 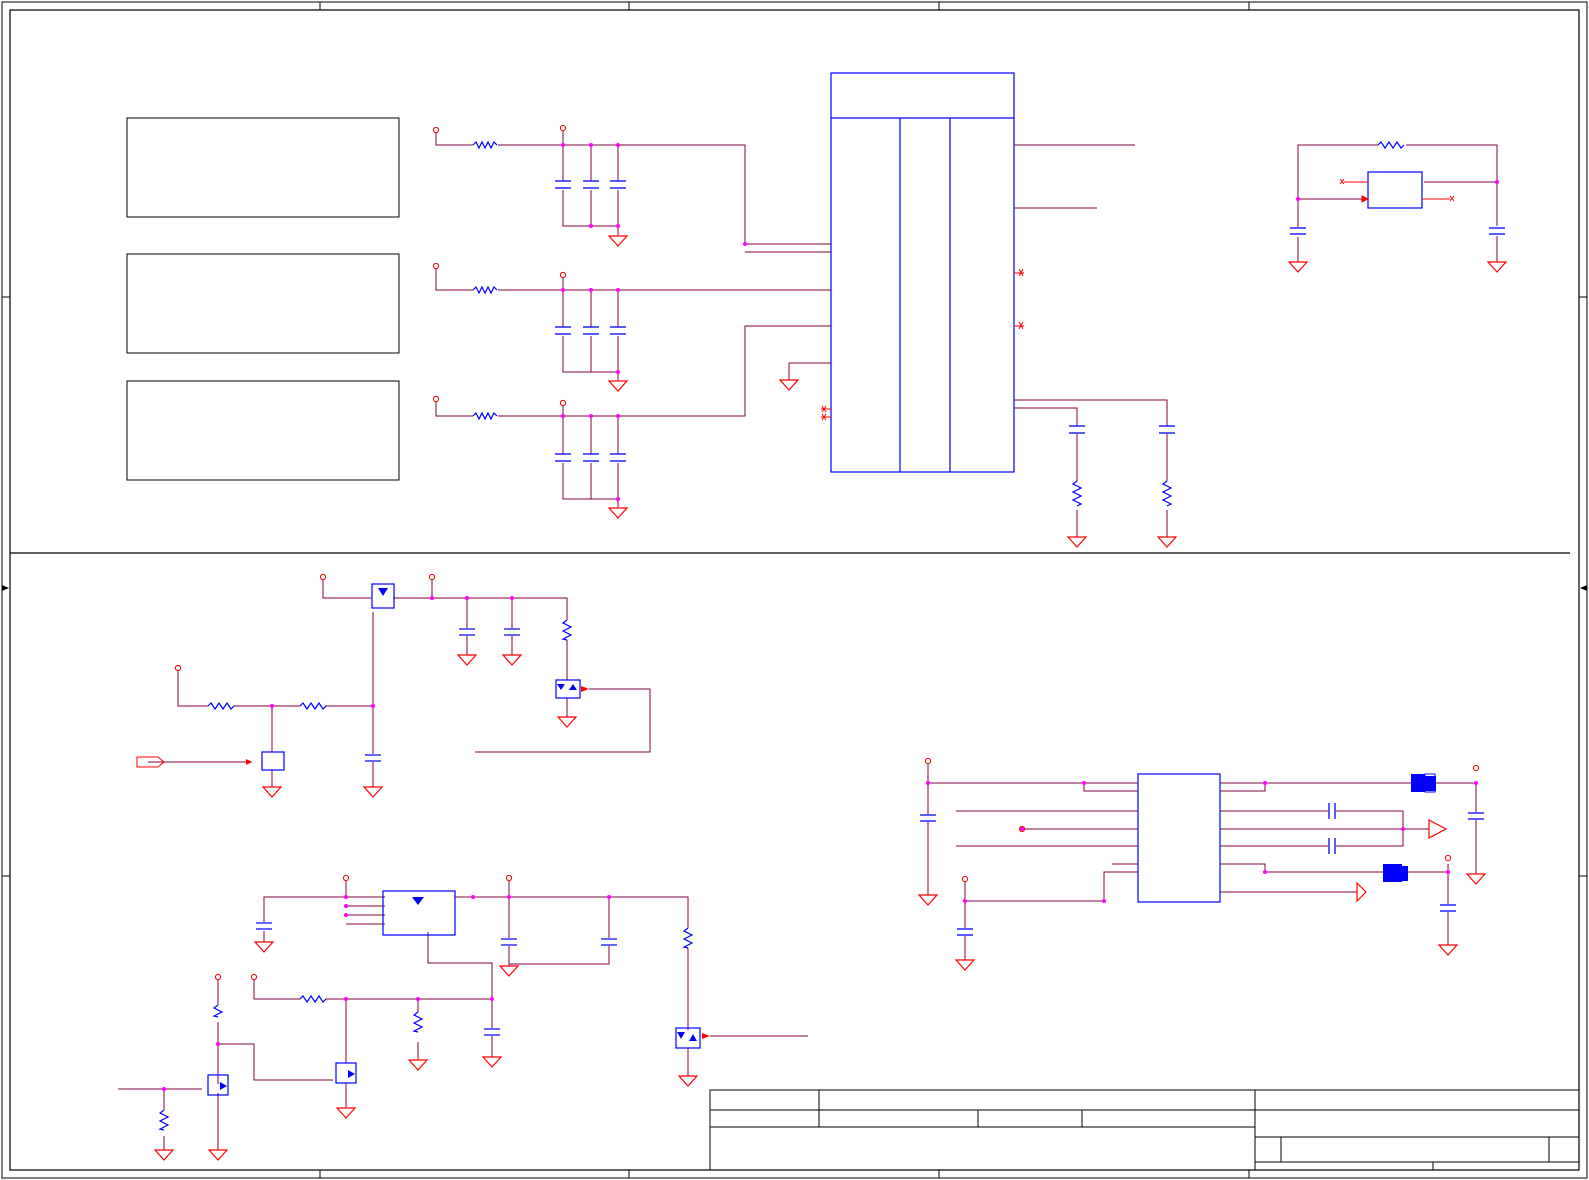 What do you see at coordinates (1144, 1130) in the screenshot?
I see `title-block` at bounding box center [1144, 1130].